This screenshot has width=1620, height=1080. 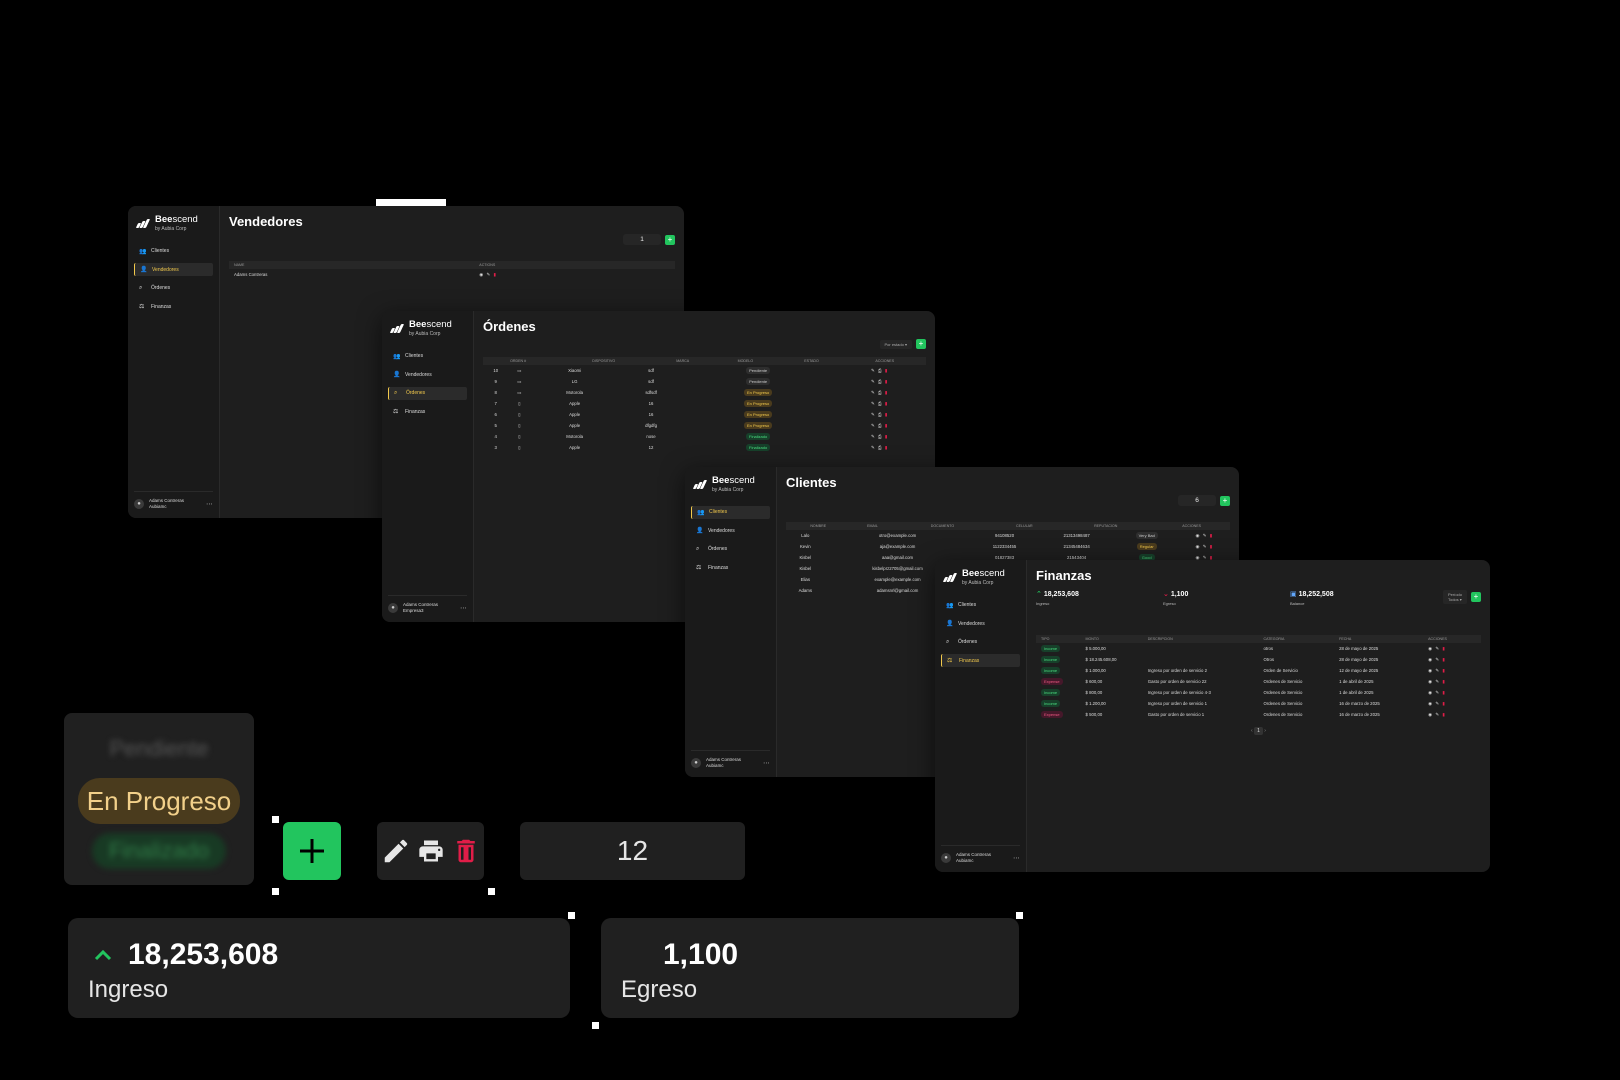 What do you see at coordinates (704, 370) in the screenshot?
I see `table-row: 10 ▭ Xiaomi sdf Pendiente ✎ ⎙ ▮` at bounding box center [704, 370].